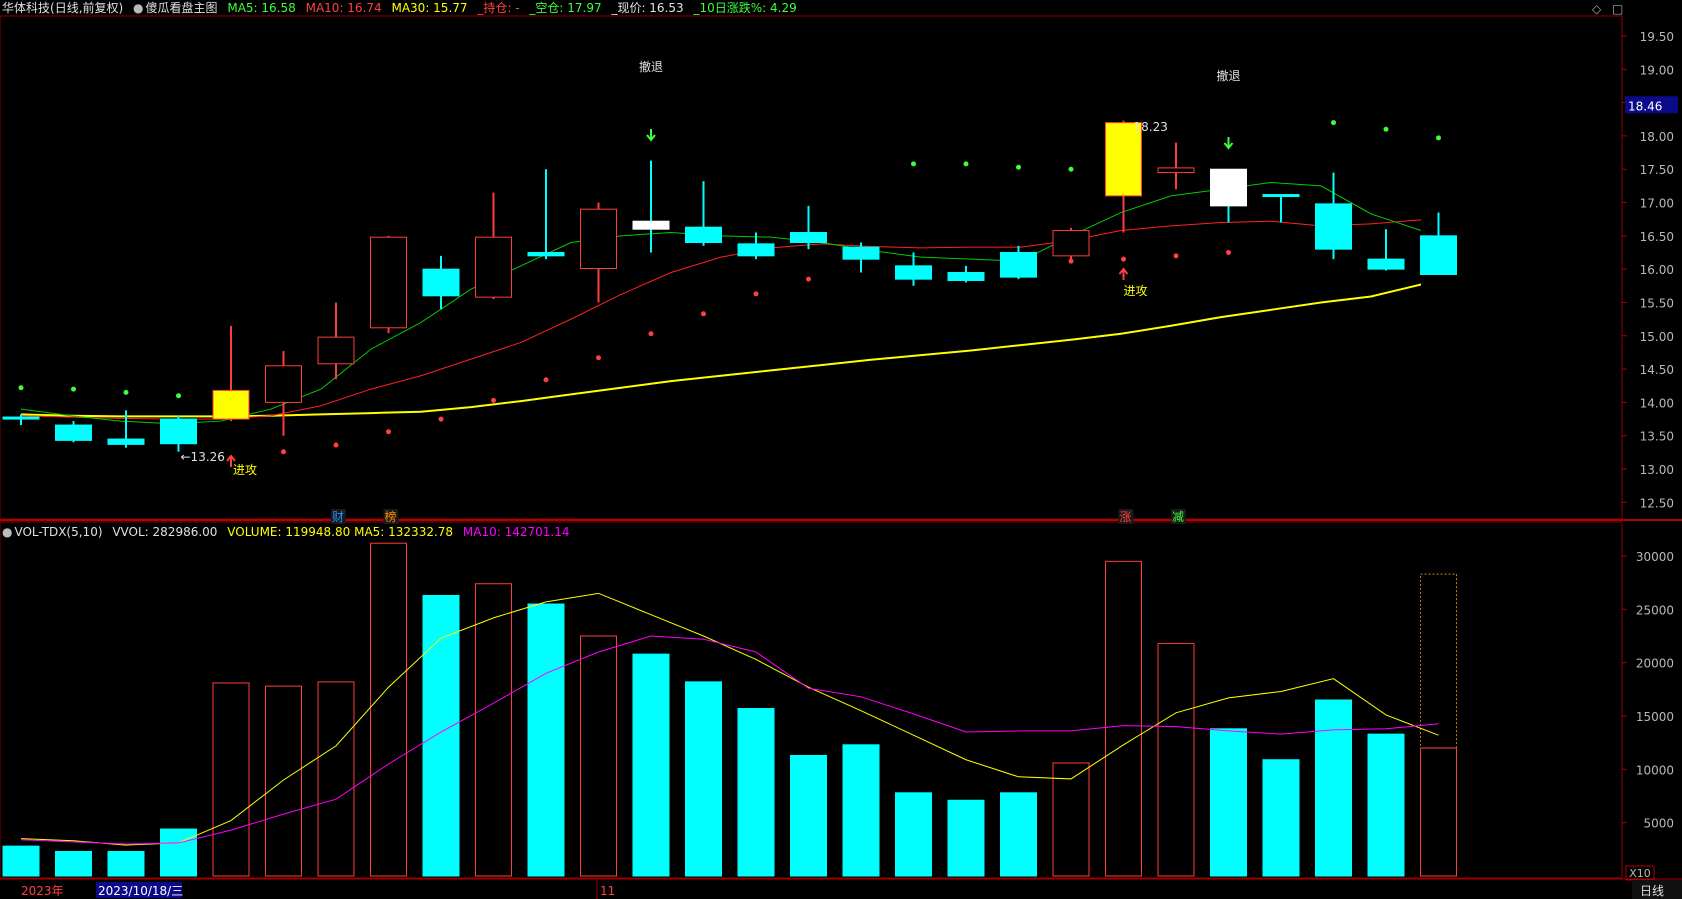  What do you see at coordinates (1657, 437) in the screenshot?
I see `price-tick-label: 13.50` at bounding box center [1657, 437].